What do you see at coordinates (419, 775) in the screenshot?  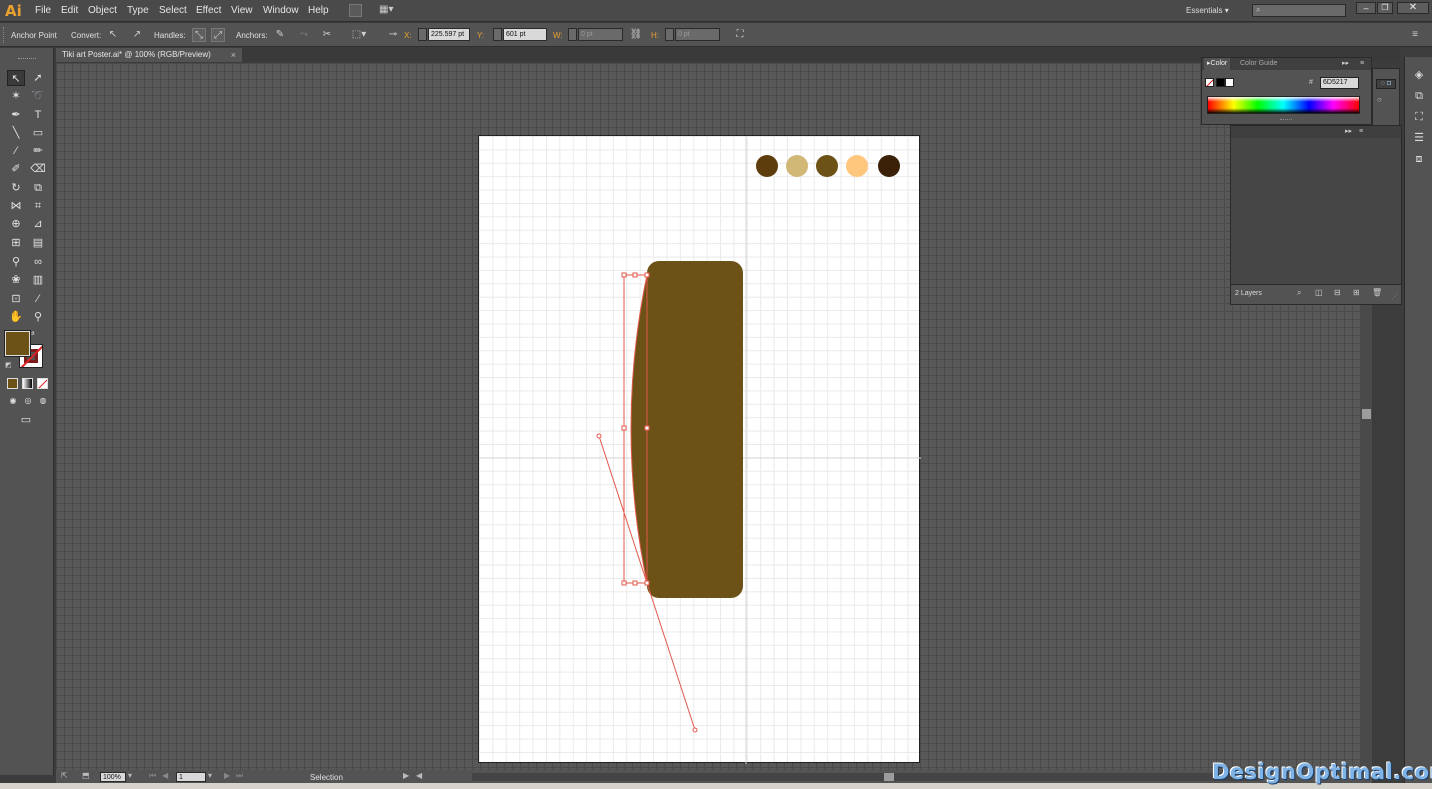 I see `scroll-left-icon: ◀` at bounding box center [419, 775].